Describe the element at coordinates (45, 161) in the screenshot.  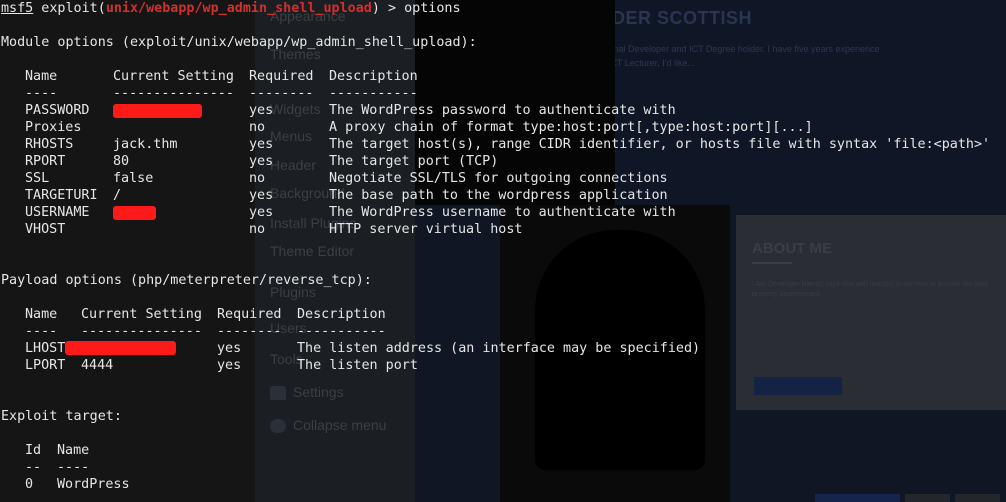
I see `option-name: RPORT` at that location.